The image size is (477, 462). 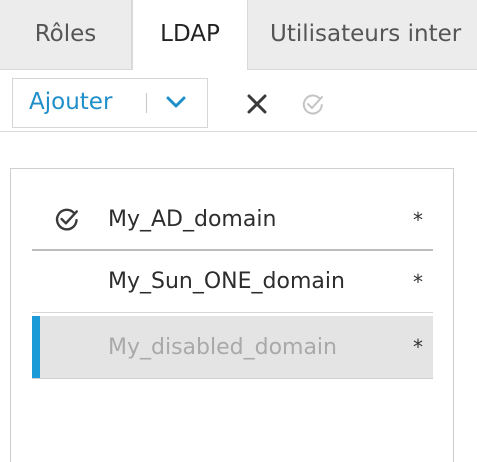 I want to click on domain-row-disabled: My_disabled_domain *, so click(x=232, y=347).